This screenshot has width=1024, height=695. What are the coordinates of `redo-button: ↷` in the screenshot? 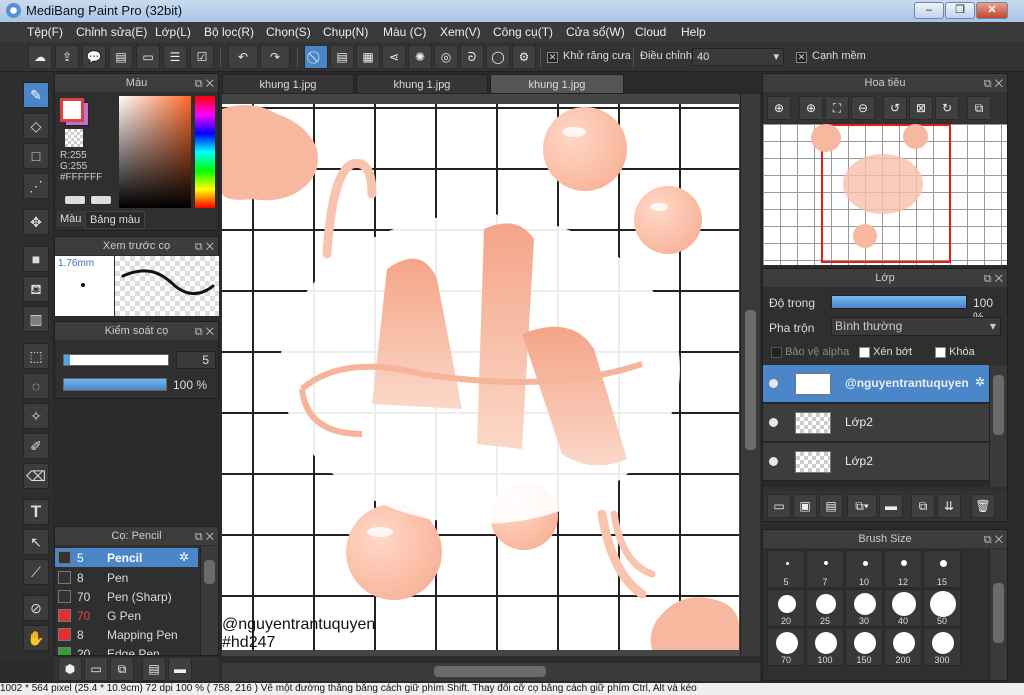 It's located at (275, 57).